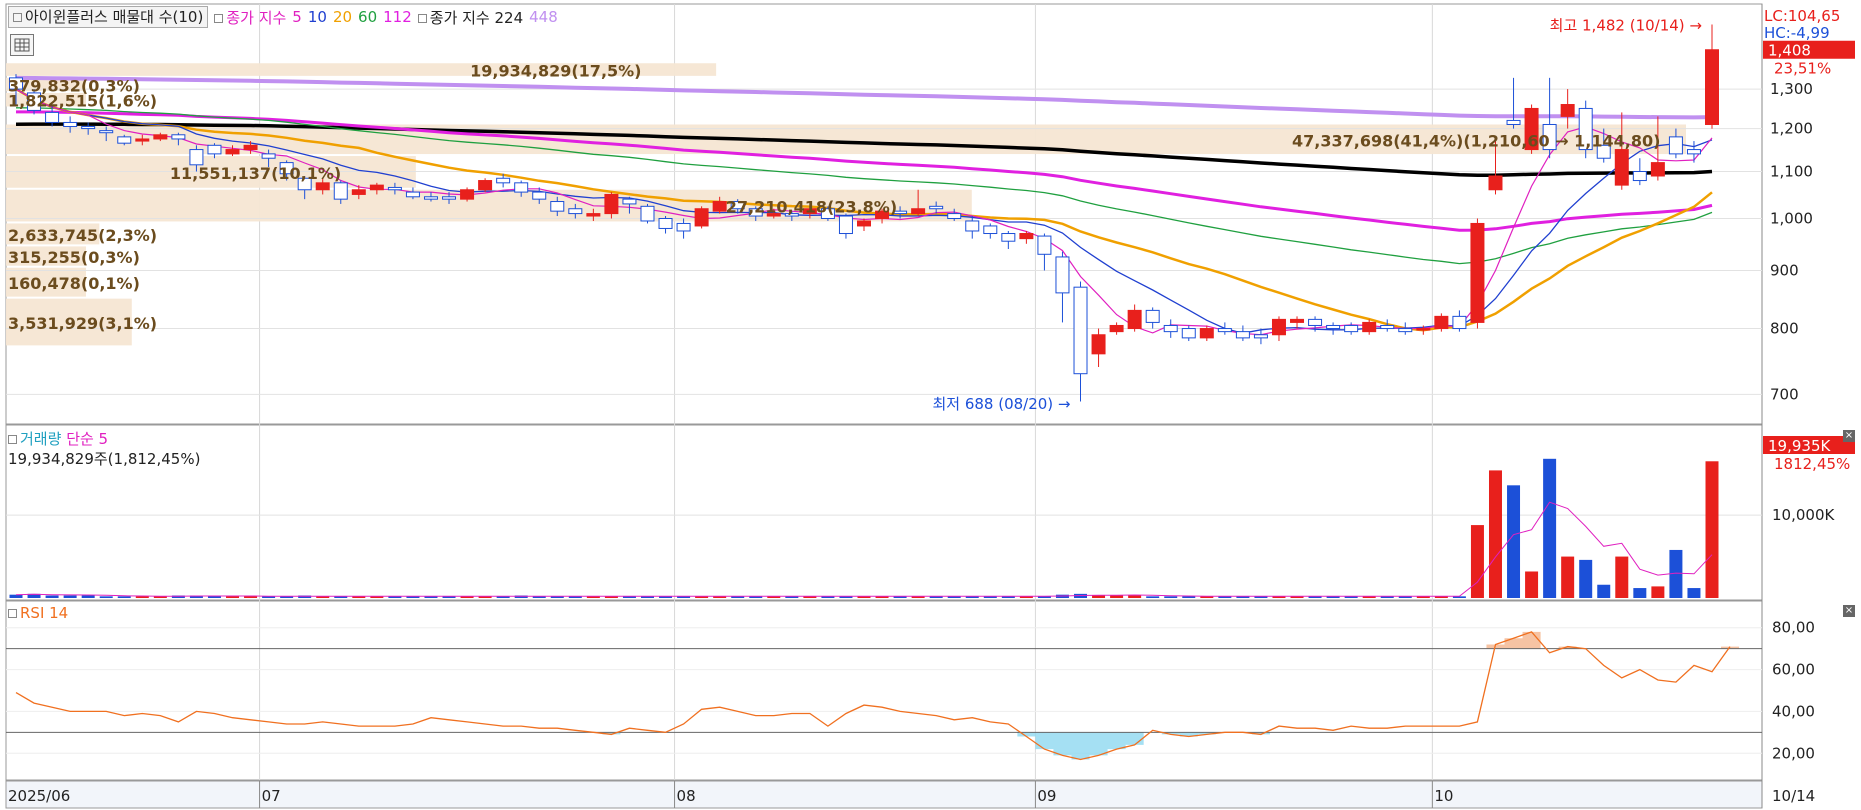 This screenshot has width=1861, height=810. Describe the element at coordinates (470, 17) in the screenshot. I see `long-ma-legend: 종가 지수 224` at that location.